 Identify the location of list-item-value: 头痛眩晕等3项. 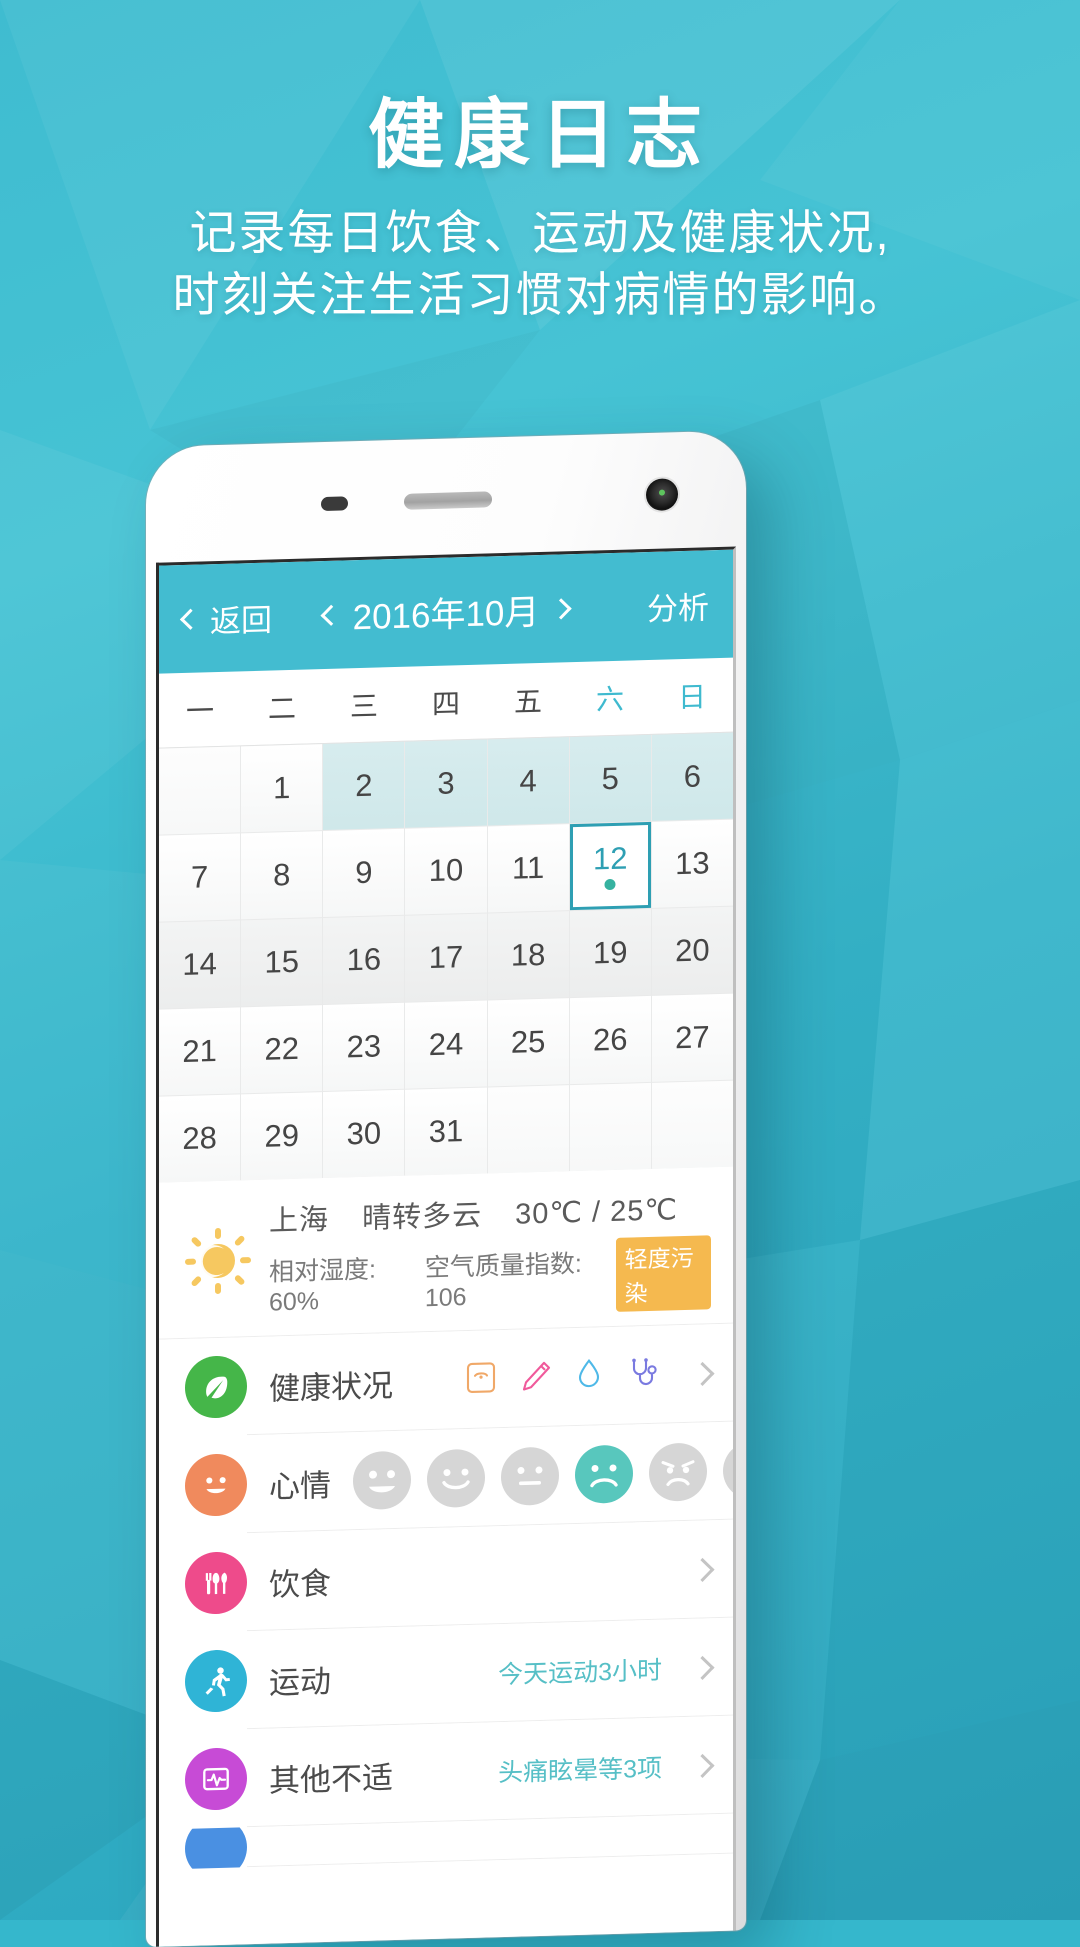
(580, 1771).